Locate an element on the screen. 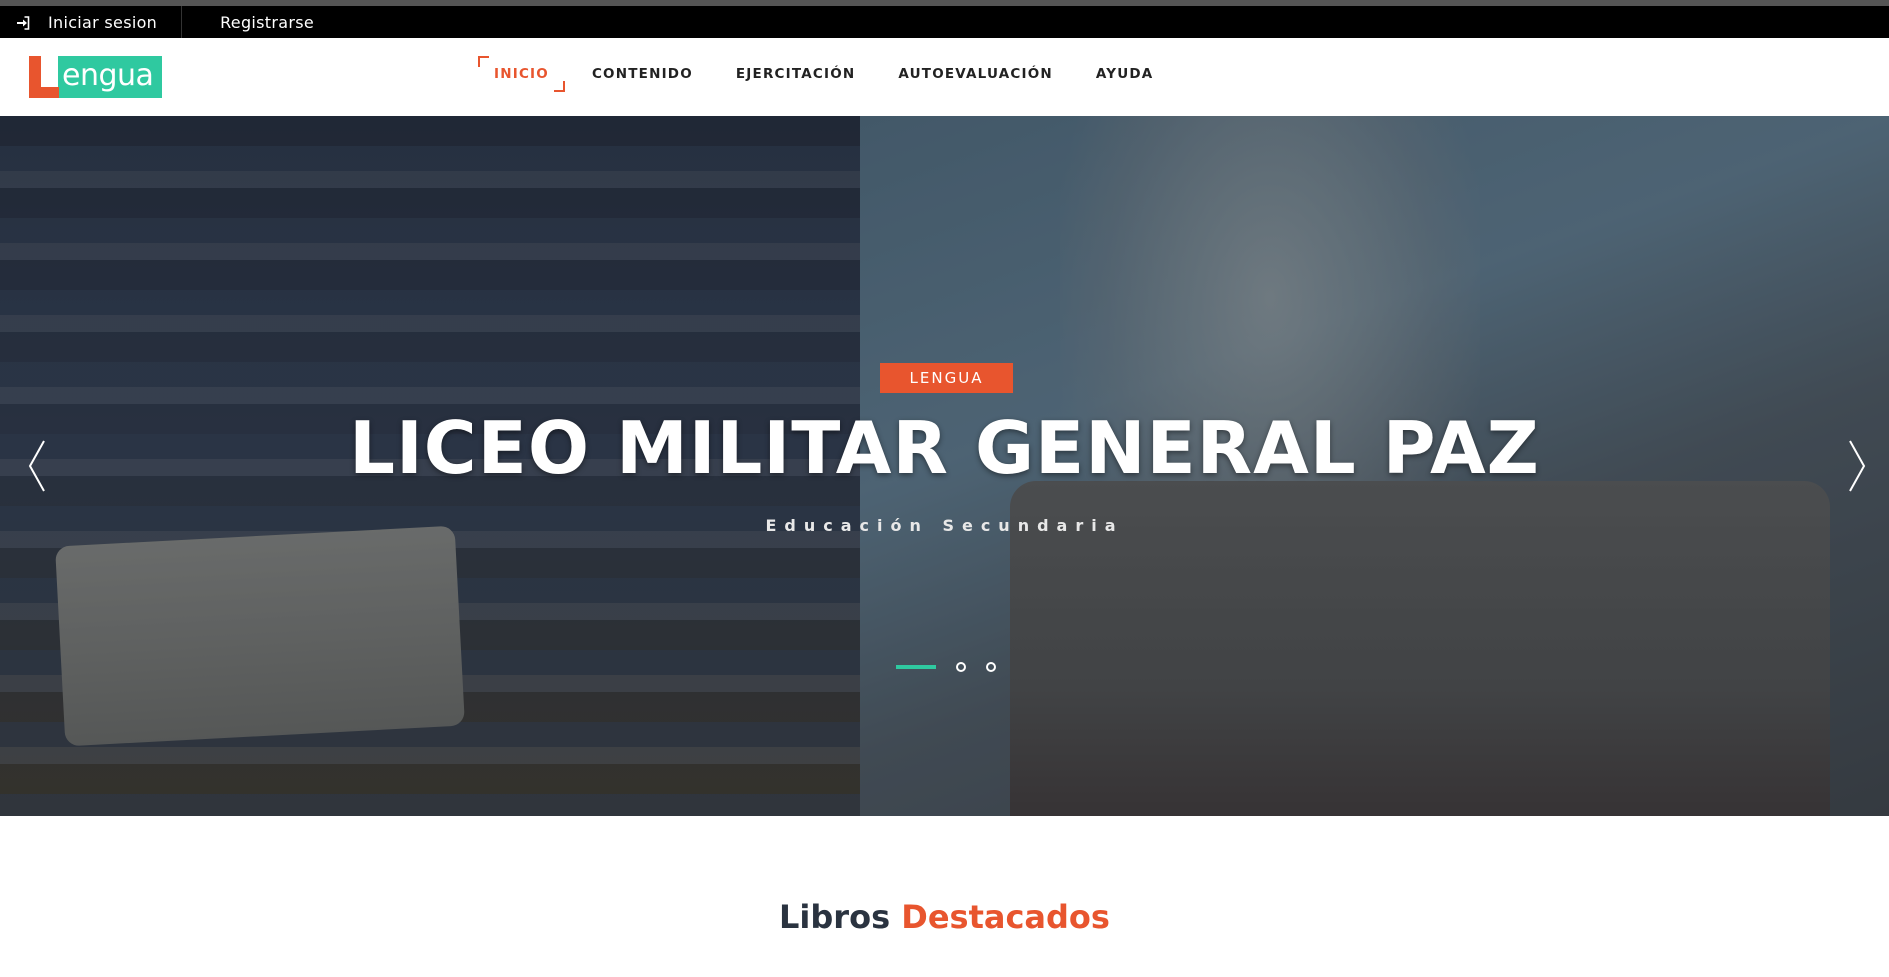  slider-pagination is located at coordinates (956, 667).